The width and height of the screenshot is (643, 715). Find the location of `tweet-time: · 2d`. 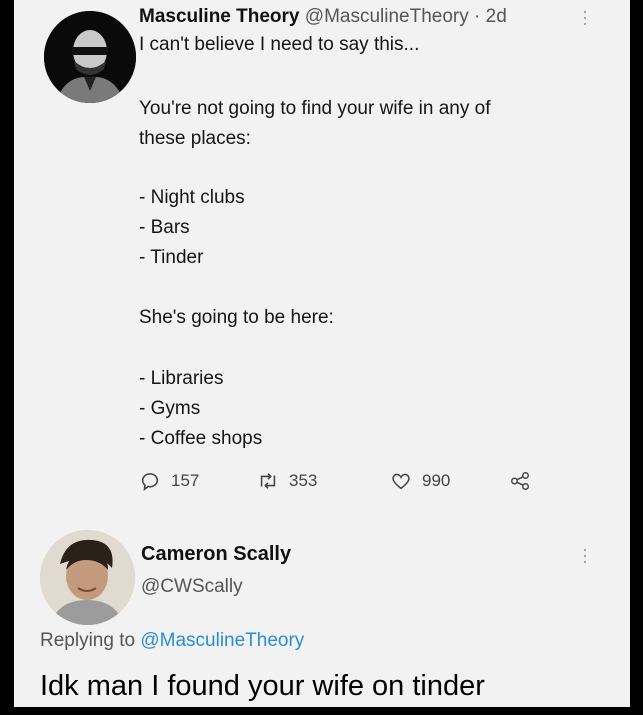

tweet-time: · 2d is located at coordinates (490, 16).